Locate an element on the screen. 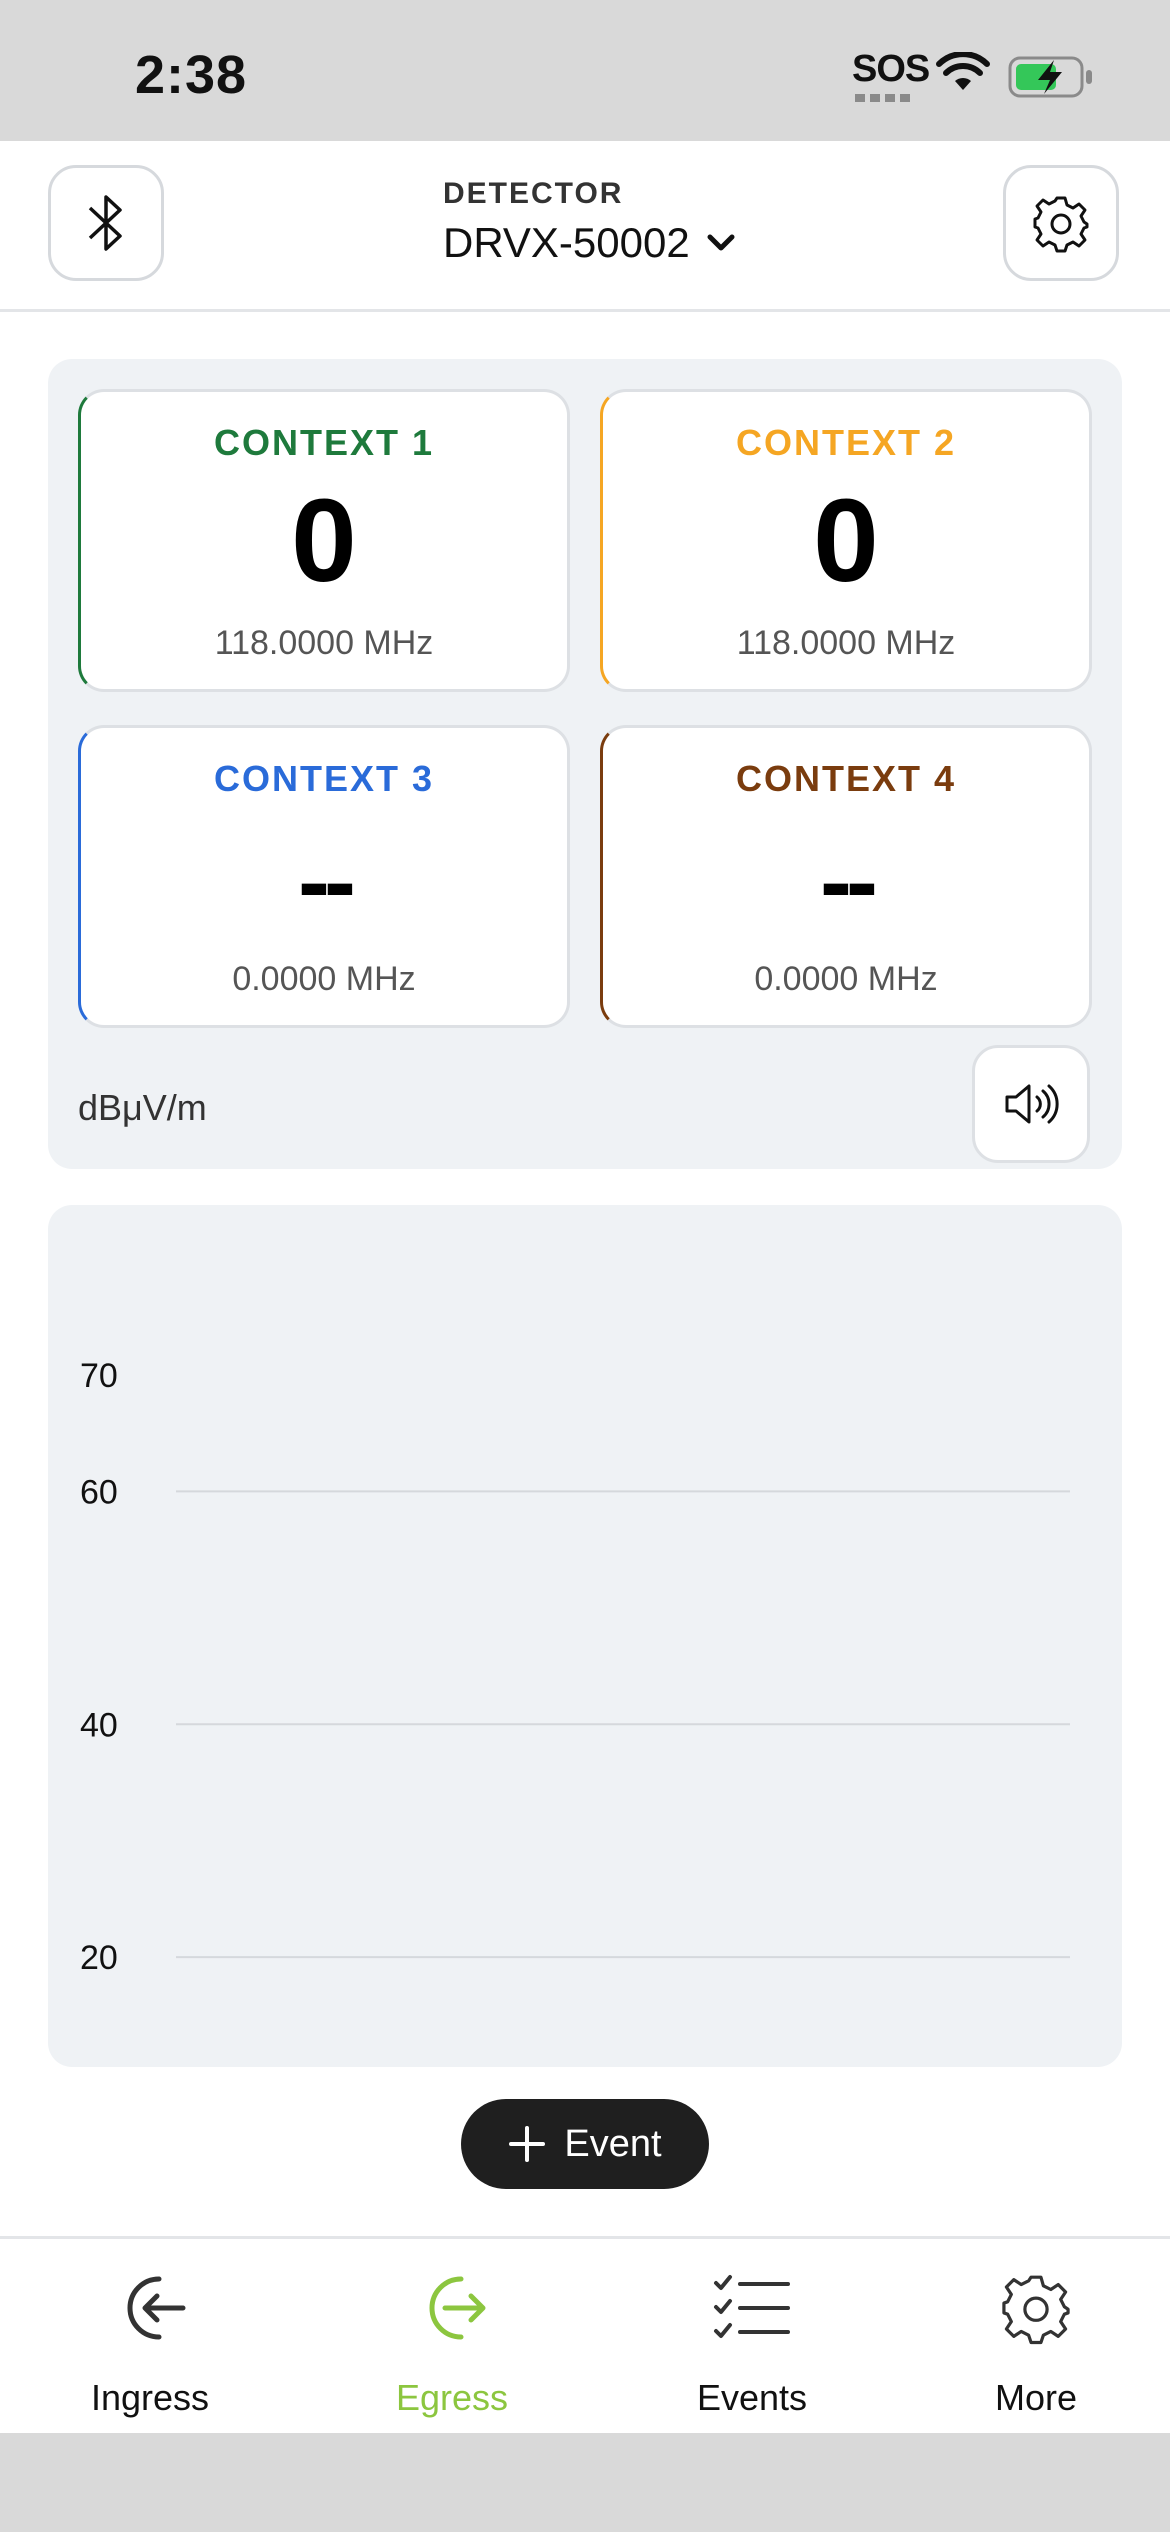 This screenshot has height=2532, width=1170. sos-signal-dots is located at coordinates (883, 98).